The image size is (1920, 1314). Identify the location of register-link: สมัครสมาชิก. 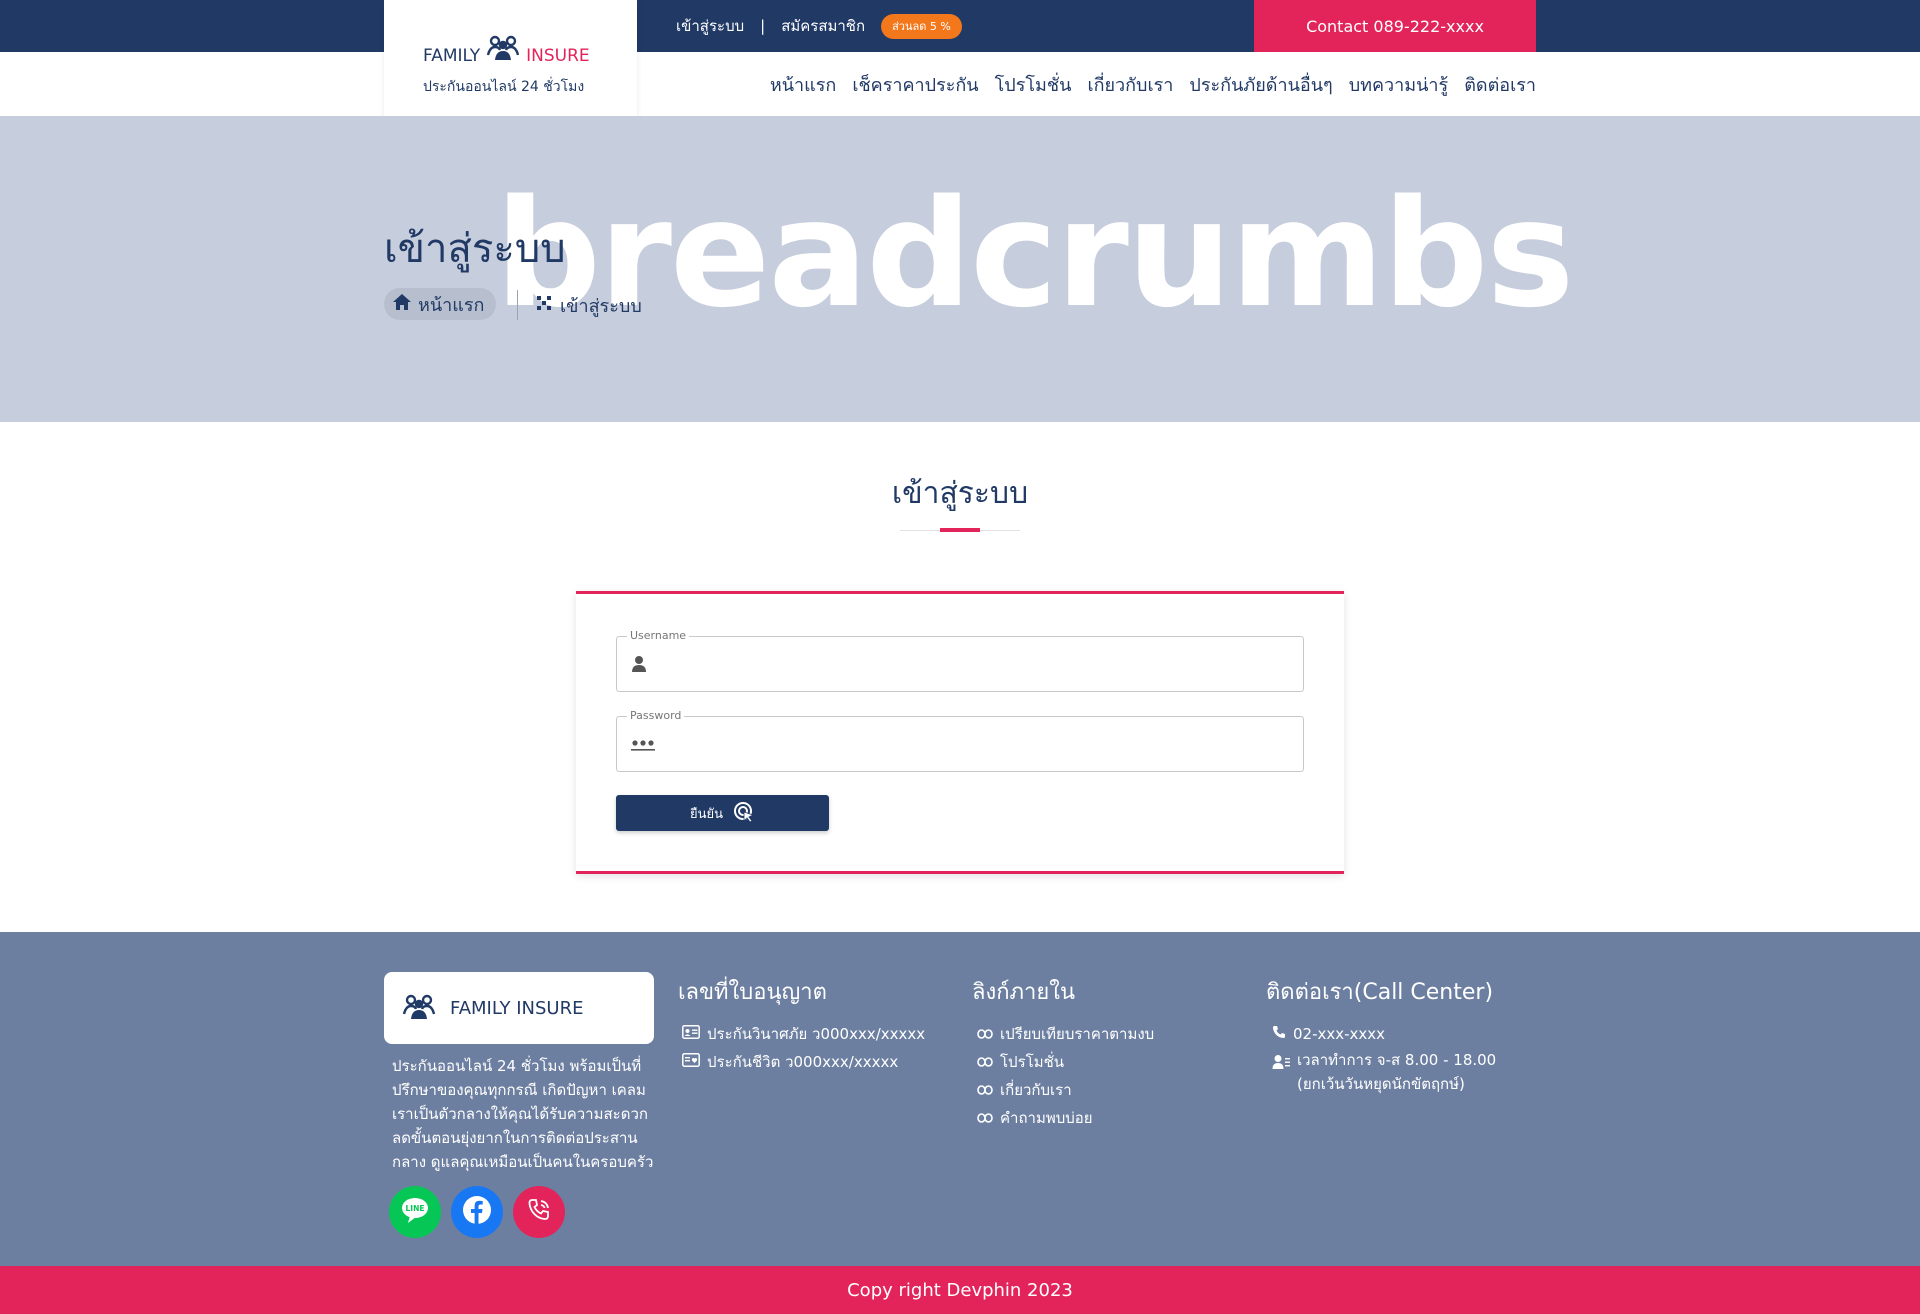
(823, 26).